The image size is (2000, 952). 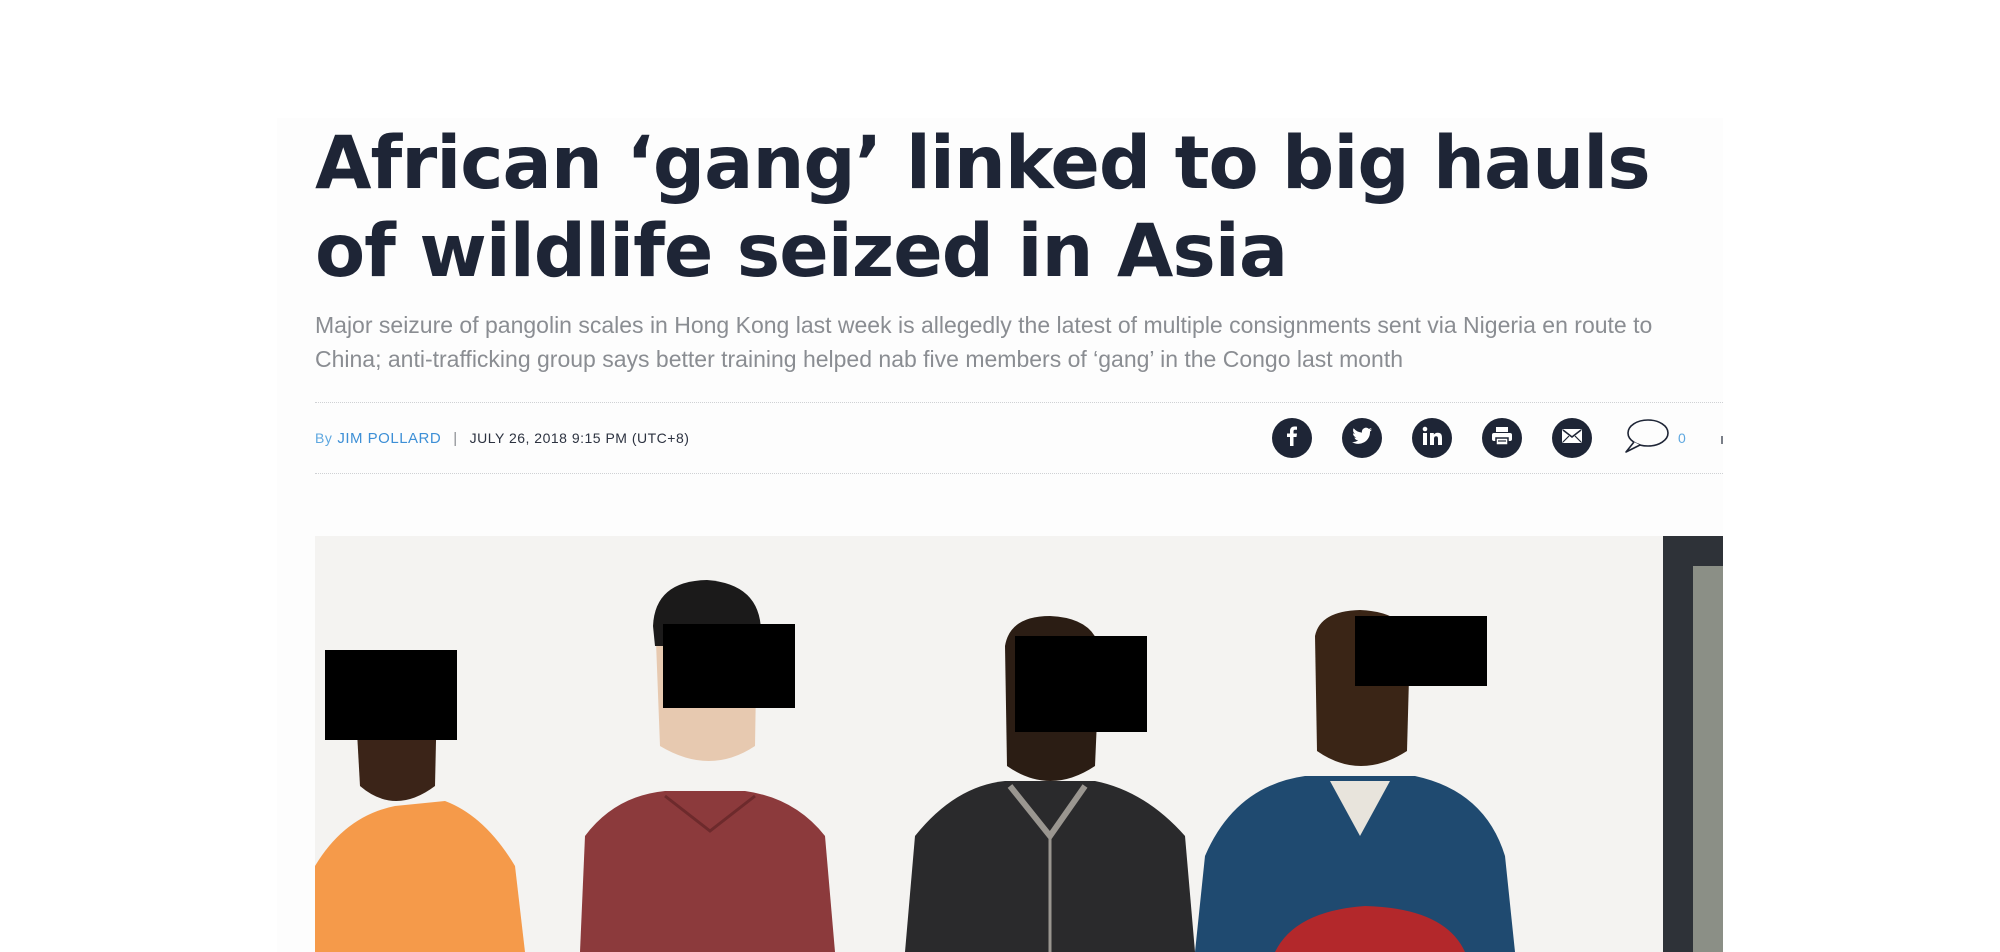 I want to click on facebook-share-button, so click(x=1292, y=438).